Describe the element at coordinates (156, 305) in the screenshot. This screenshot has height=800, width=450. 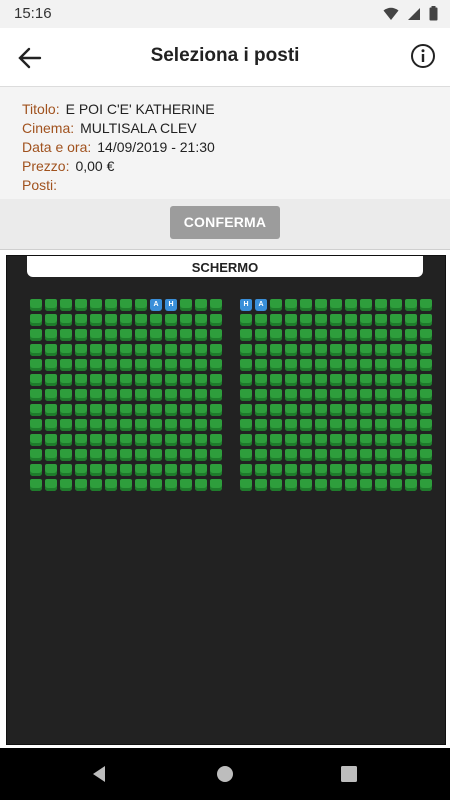
I see `special-seat: A` at that location.